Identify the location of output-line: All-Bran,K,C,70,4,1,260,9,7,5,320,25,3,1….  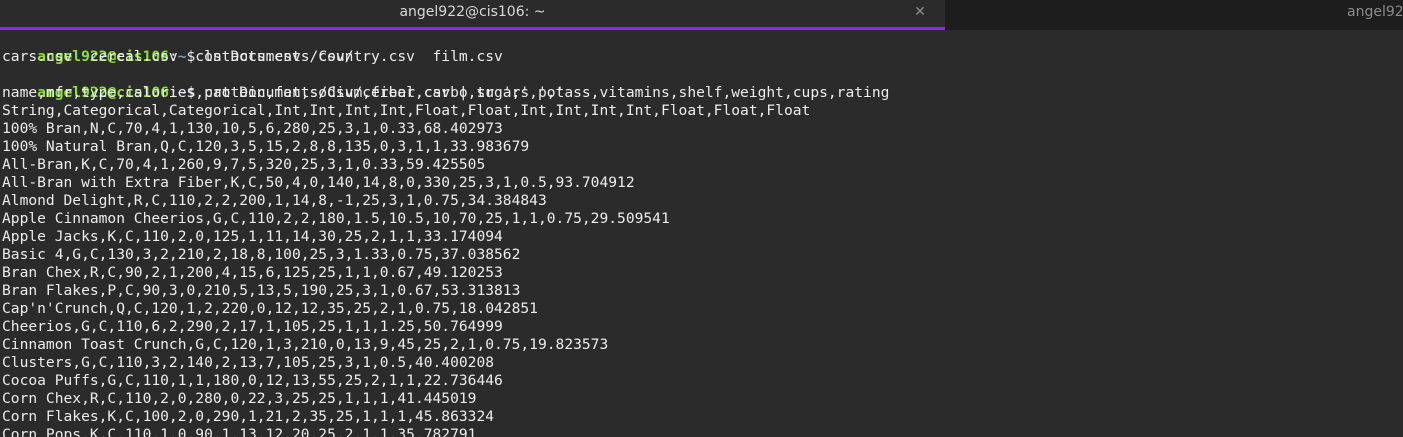
(244, 164).